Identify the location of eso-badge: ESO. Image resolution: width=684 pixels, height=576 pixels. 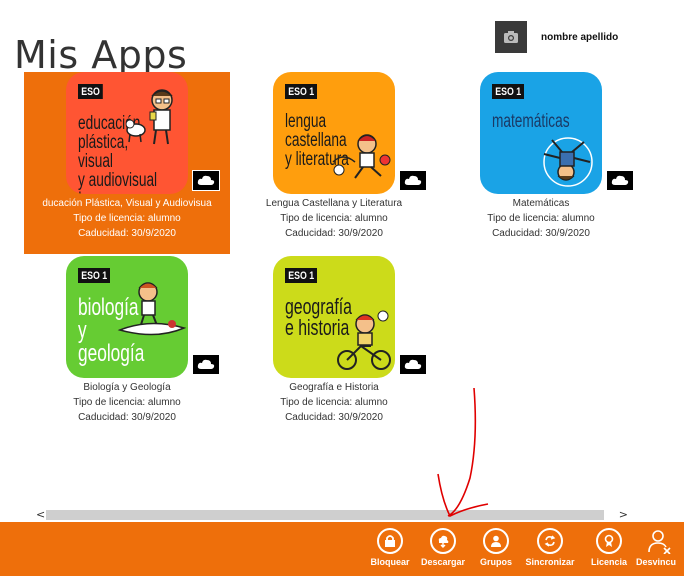
(90, 91).